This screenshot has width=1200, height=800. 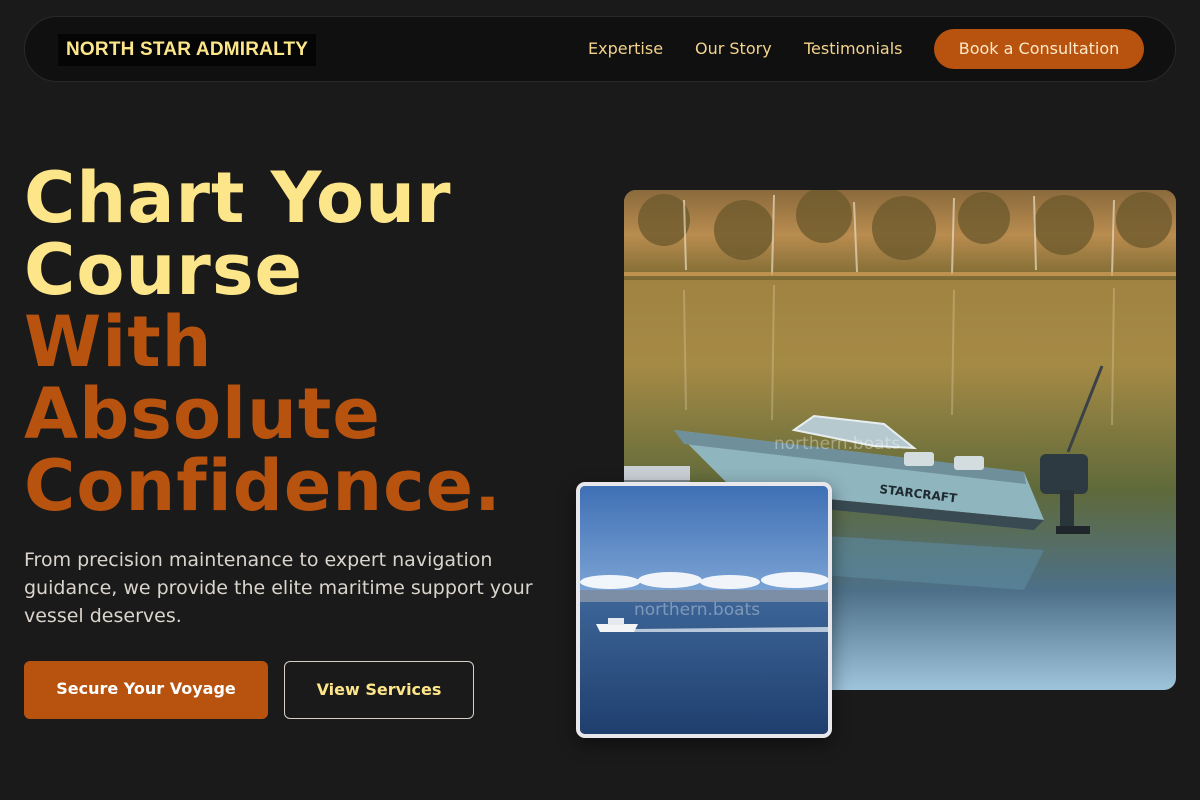 I want to click on headline-line: Course, so click(x=163, y=270).